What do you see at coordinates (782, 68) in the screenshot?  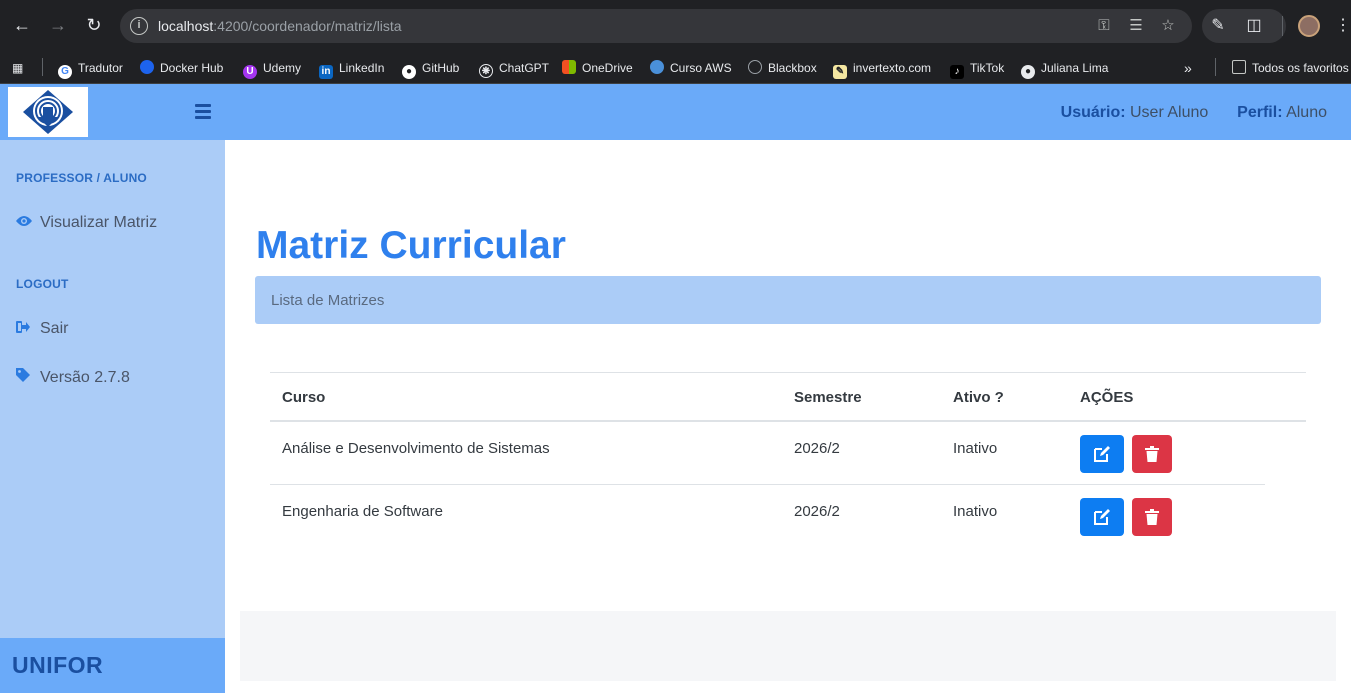 I see `bookmark-blackbox: Blackbox` at bounding box center [782, 68].